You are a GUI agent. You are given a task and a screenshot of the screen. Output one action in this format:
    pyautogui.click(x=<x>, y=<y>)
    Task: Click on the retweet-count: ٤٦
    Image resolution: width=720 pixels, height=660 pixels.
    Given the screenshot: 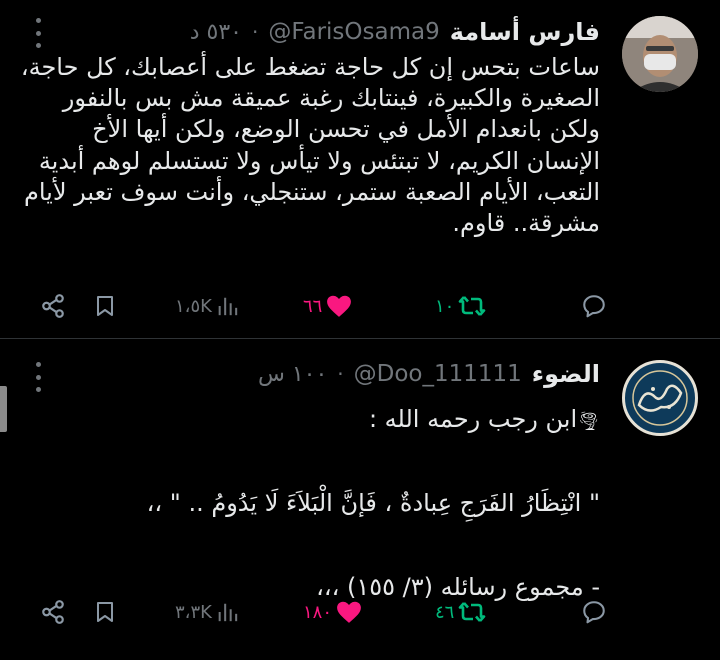 What is the action you would take?
    pyautogui.click(x=445, y=612)
    